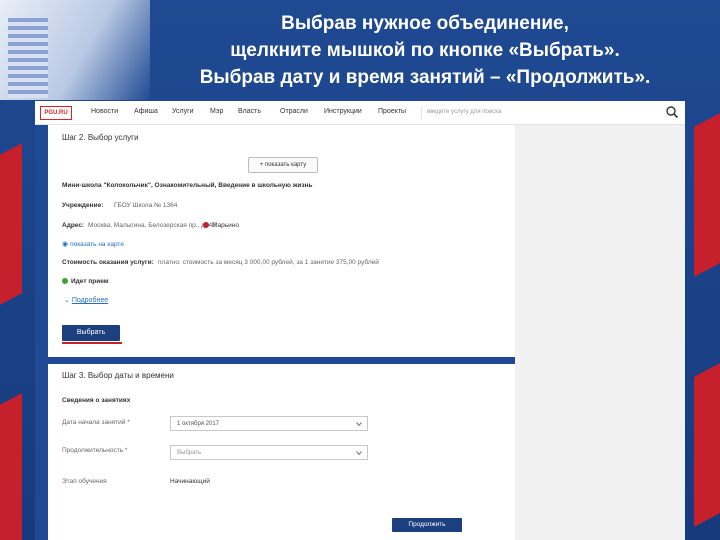  I want to click on start-date-value: 1 октября 2017, so click(198, 424).